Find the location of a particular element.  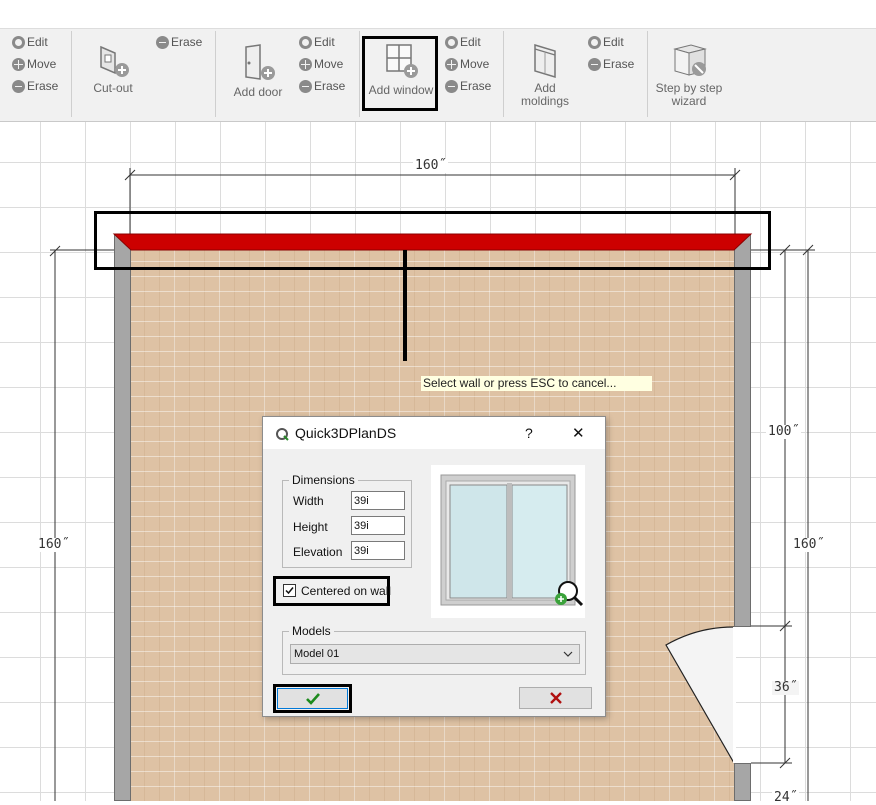

window-preview is located at coordinates (508, 541).